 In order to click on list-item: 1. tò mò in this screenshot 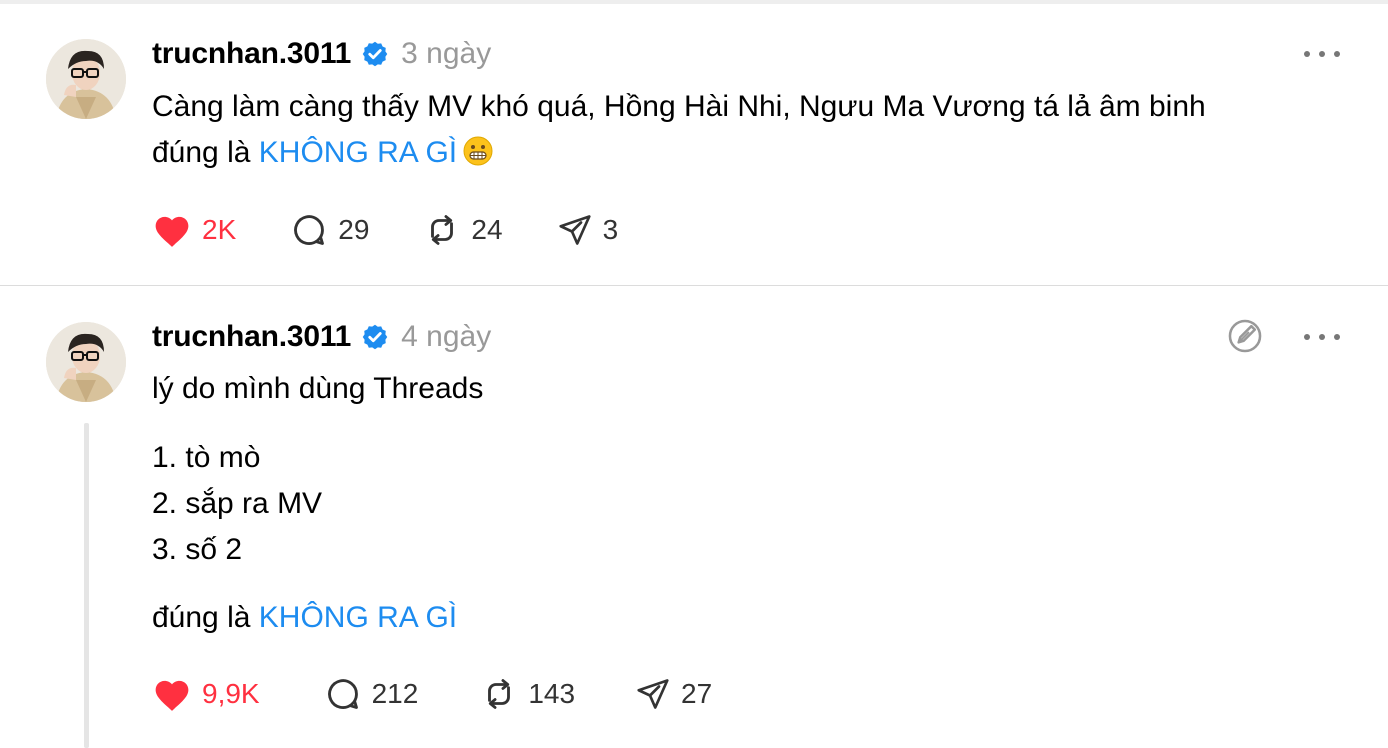, I will do `click(206, 457)`.